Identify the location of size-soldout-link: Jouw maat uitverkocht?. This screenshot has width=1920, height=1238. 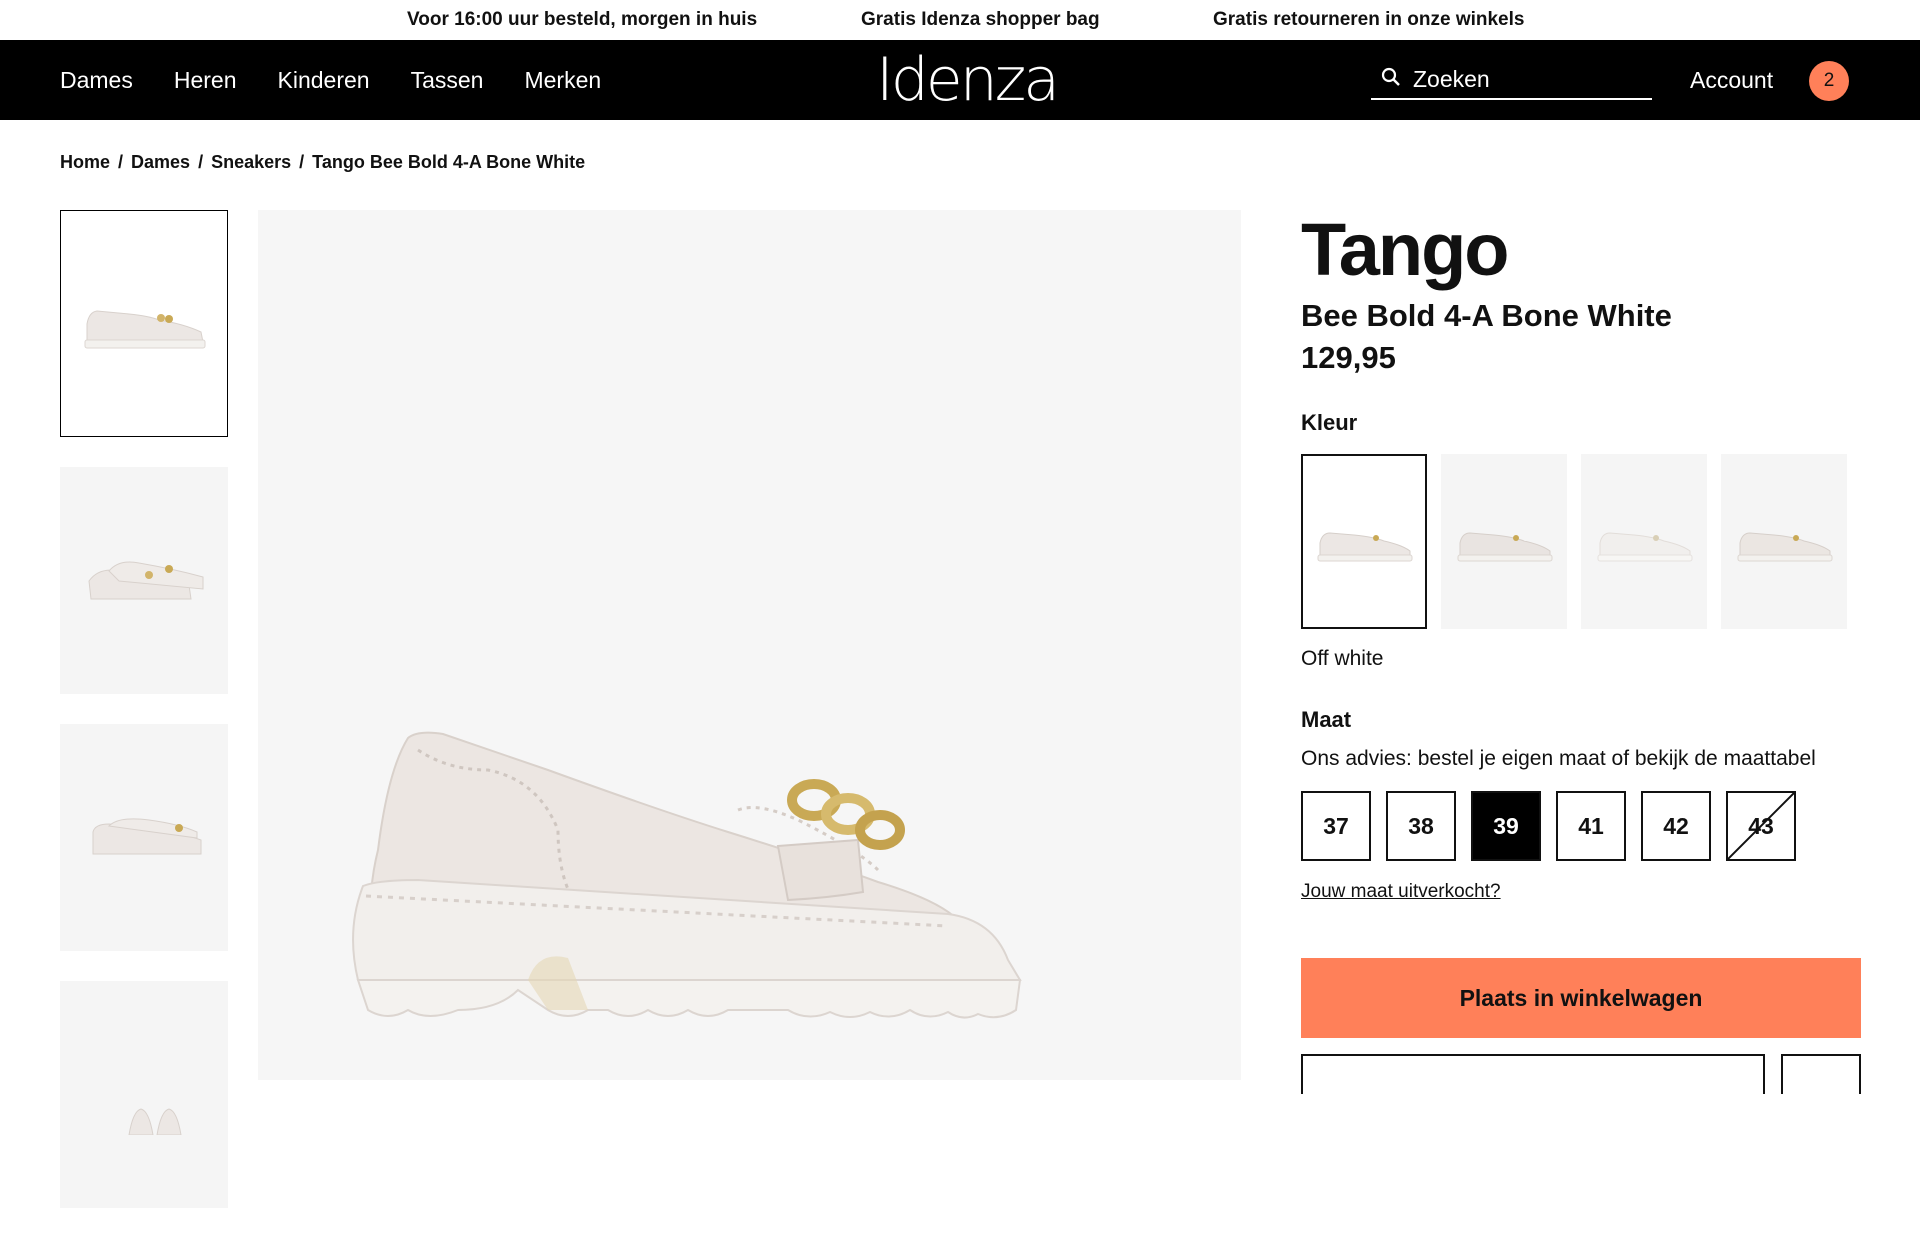
(1401, 892).